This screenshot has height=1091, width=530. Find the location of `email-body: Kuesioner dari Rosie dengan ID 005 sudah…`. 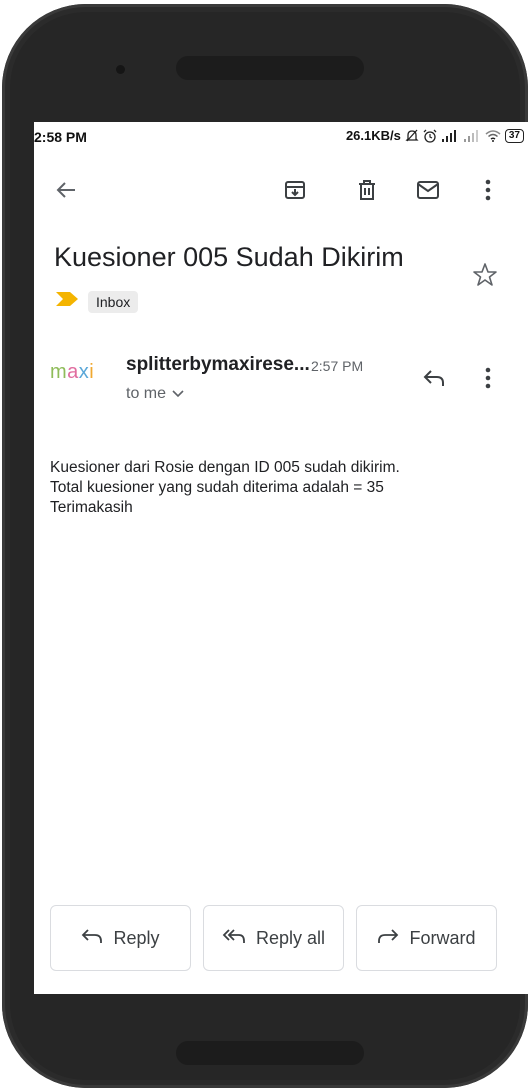

email-body: Kuesioner dari Rosie dengan ID 005 sudah… is located at coordinates (285, 488).